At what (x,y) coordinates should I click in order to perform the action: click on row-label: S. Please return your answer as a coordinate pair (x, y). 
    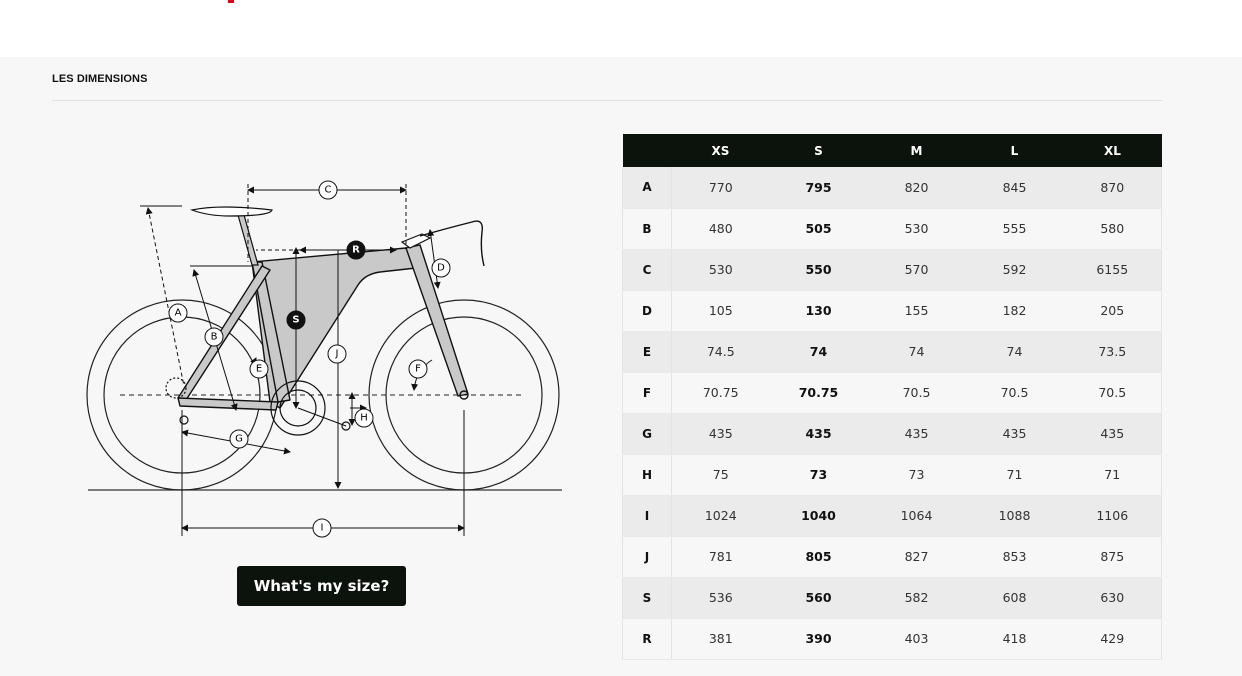
    Looking at the image, I should click on (647, 598).